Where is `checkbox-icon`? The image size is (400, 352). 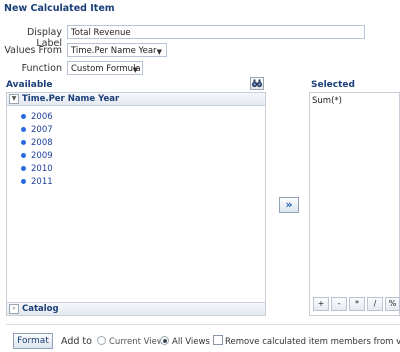
checkbox-icon is located at coordinates (218, 340).